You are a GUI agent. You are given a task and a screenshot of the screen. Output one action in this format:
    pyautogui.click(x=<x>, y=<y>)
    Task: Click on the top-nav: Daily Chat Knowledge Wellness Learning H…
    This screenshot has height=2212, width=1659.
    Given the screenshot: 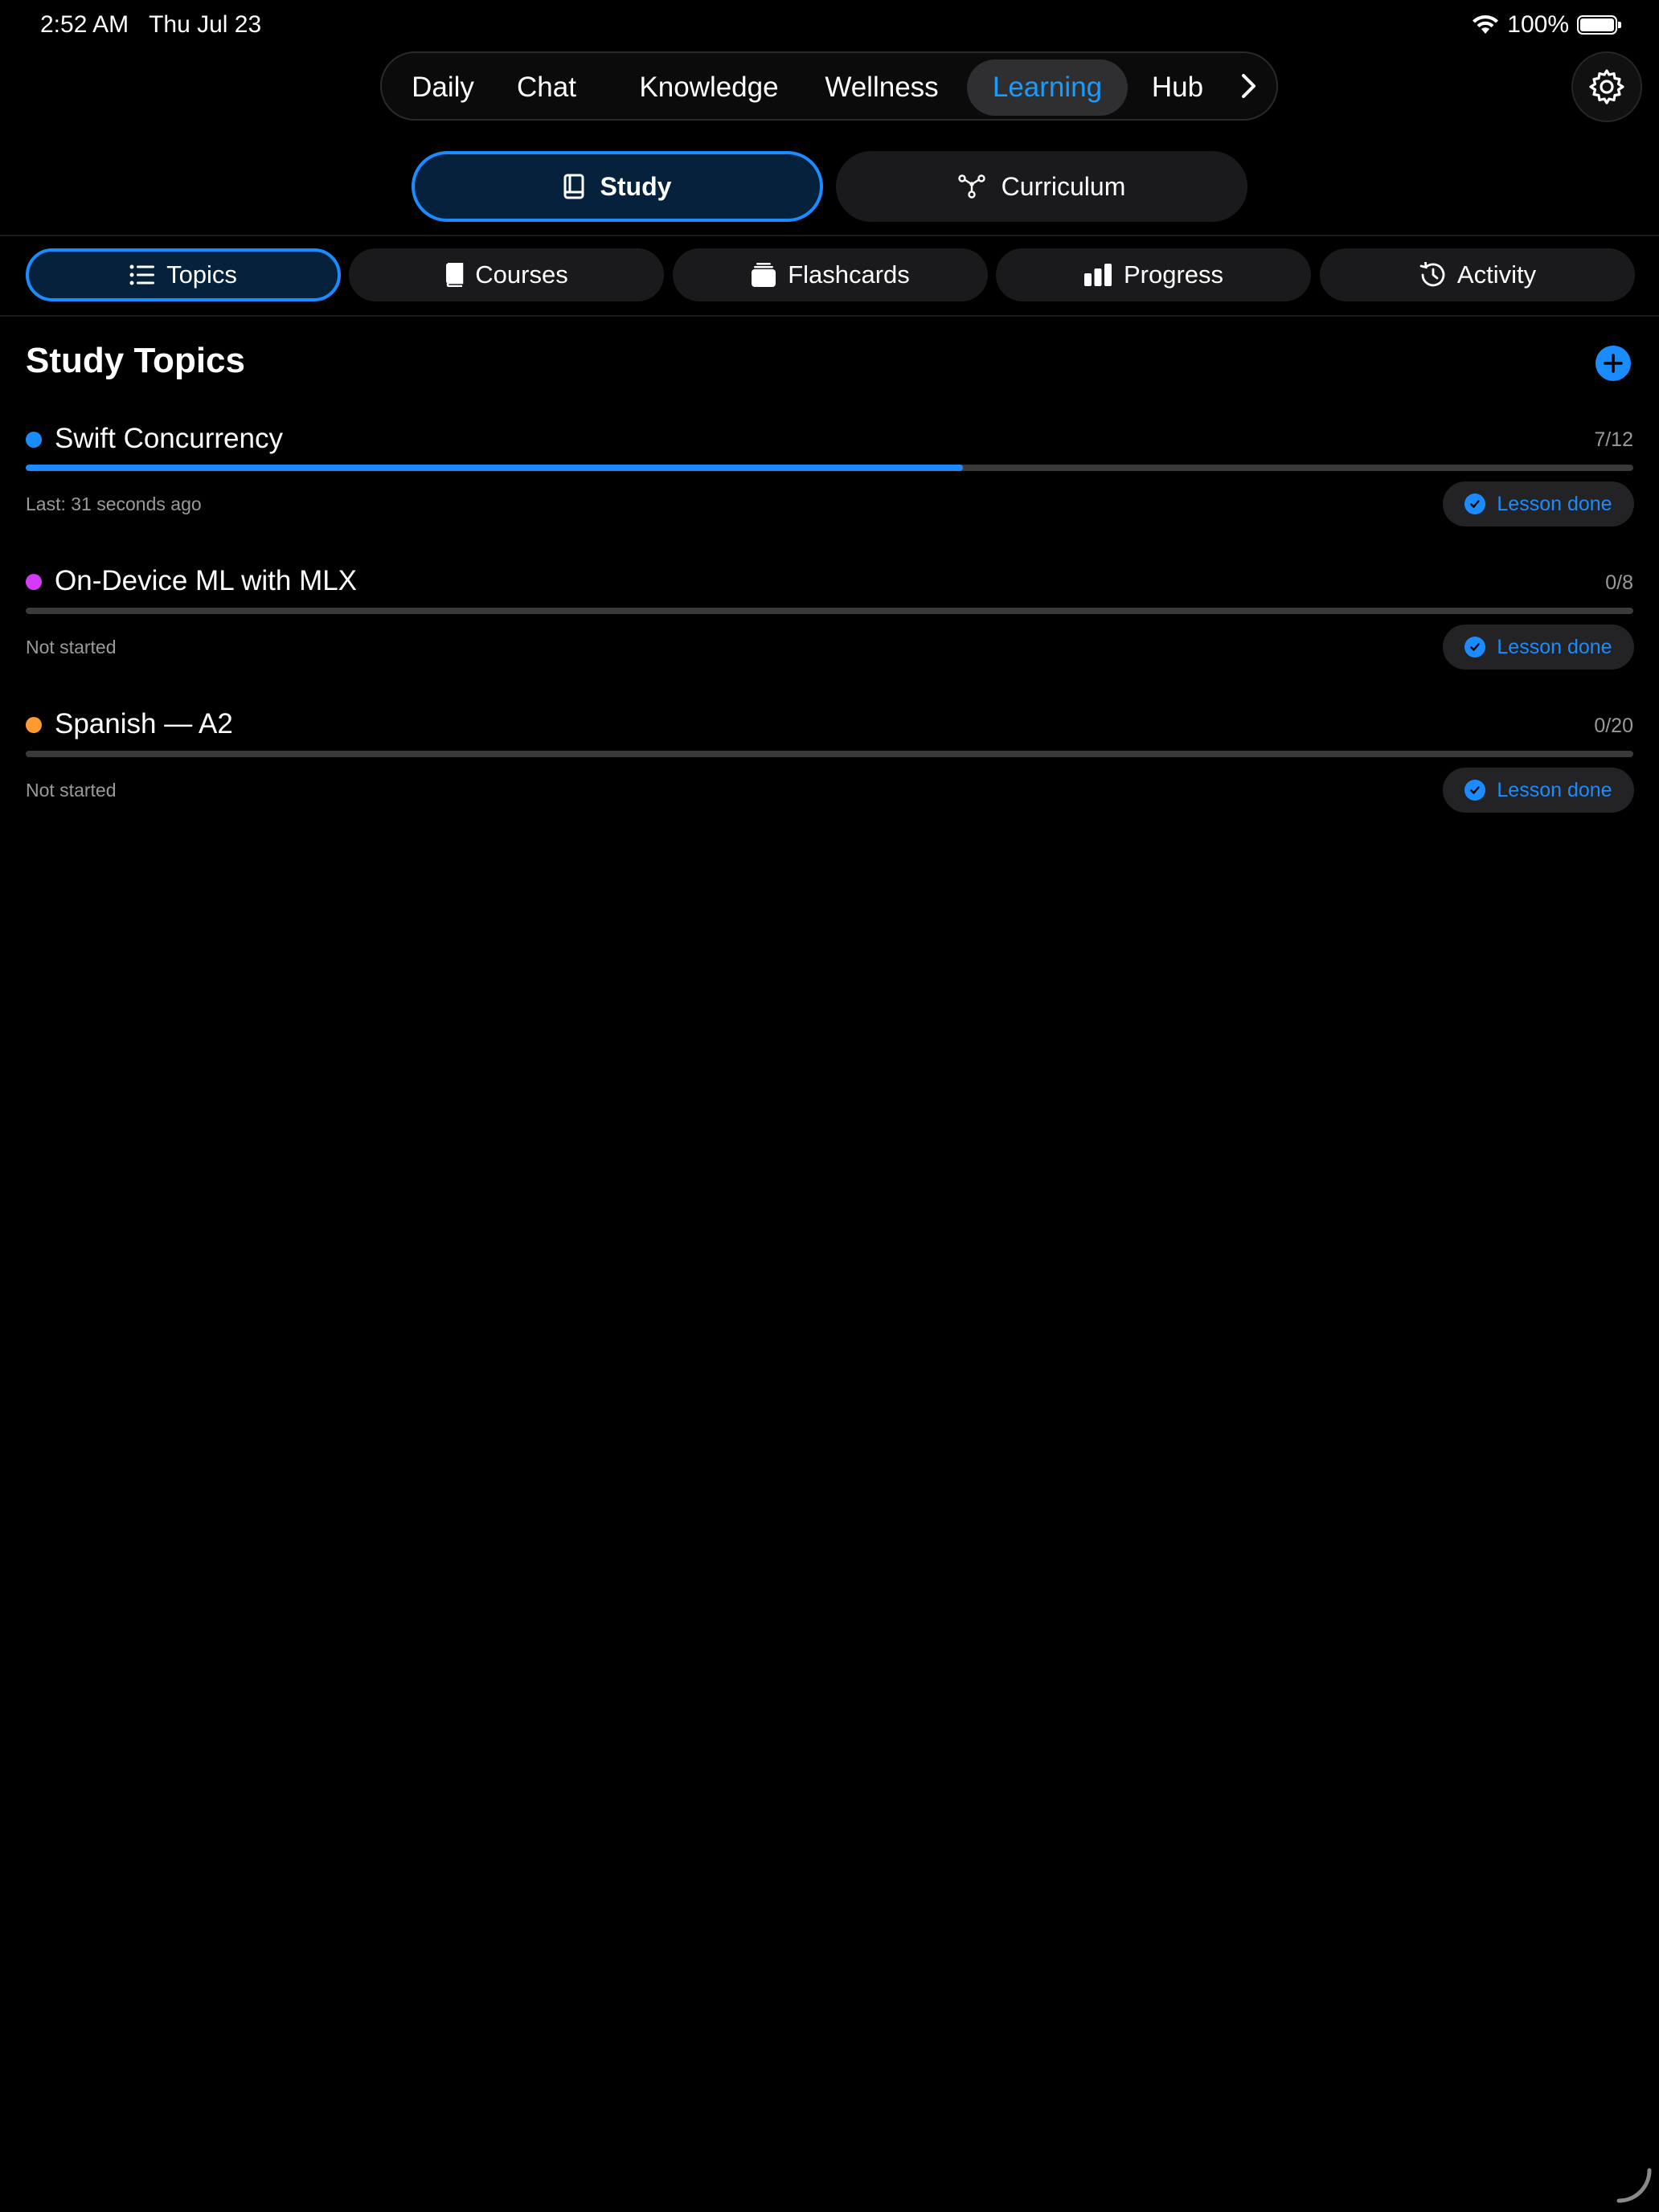 What is the action you would take?
    pyautogui.click(x=829, y=86)
    